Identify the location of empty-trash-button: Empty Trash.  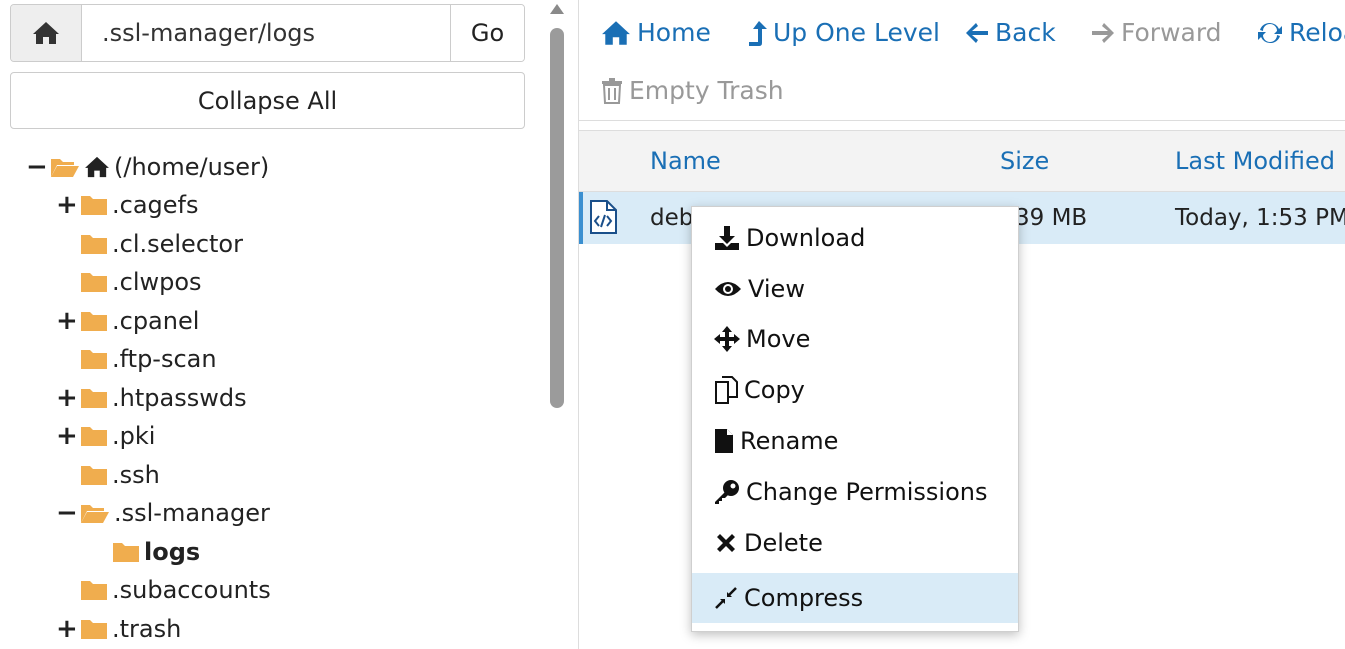
(692, 90).